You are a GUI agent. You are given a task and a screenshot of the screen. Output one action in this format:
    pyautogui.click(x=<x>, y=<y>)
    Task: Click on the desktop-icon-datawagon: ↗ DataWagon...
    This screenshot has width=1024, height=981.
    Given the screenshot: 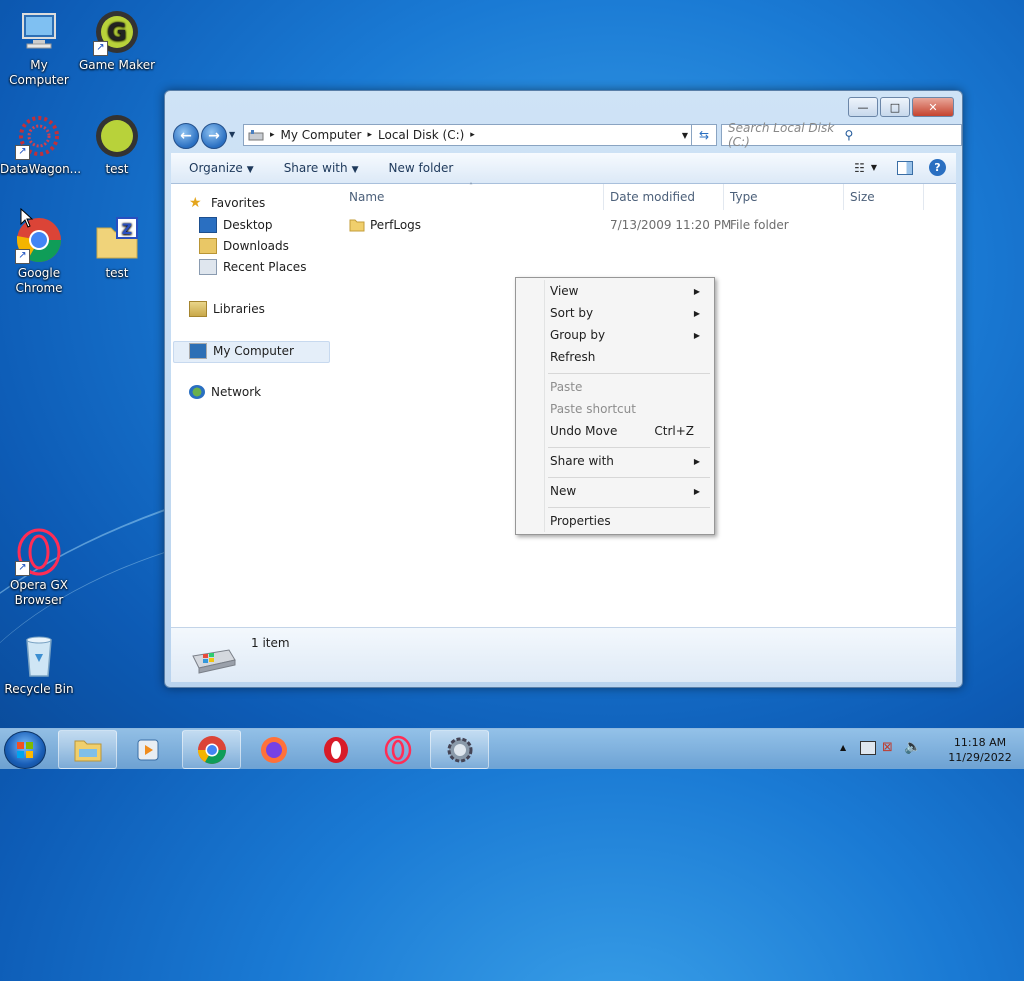 What is the action you would take?
    pyautogui.click(x=41, y=144)
    